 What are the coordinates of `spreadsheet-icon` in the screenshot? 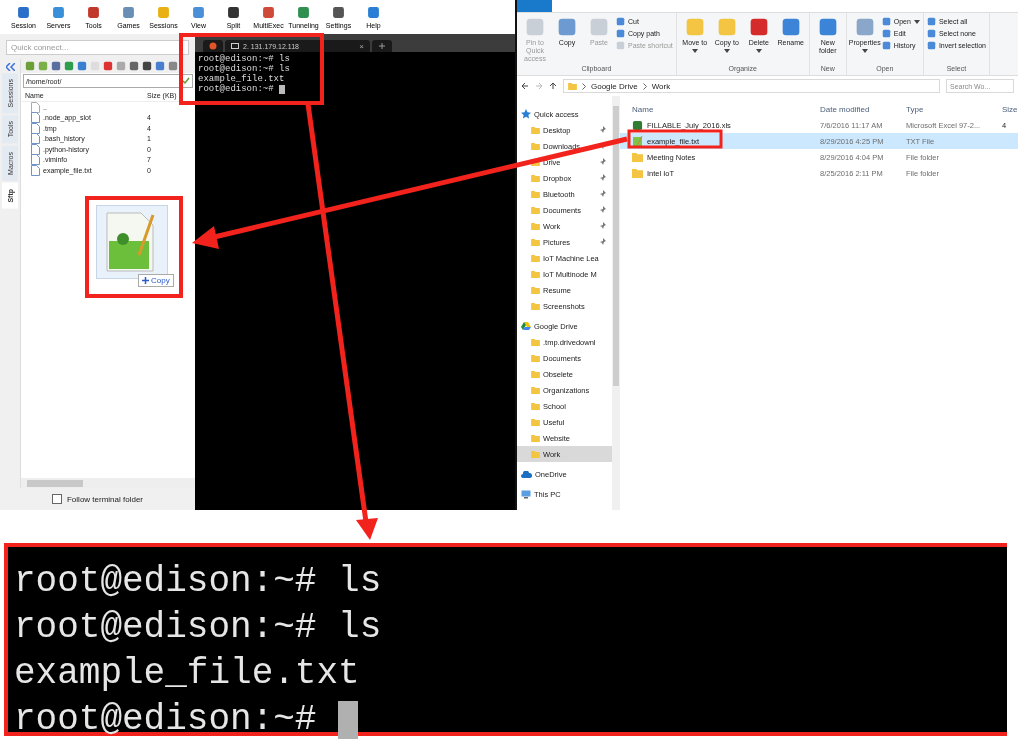 It's located at (637, 125).